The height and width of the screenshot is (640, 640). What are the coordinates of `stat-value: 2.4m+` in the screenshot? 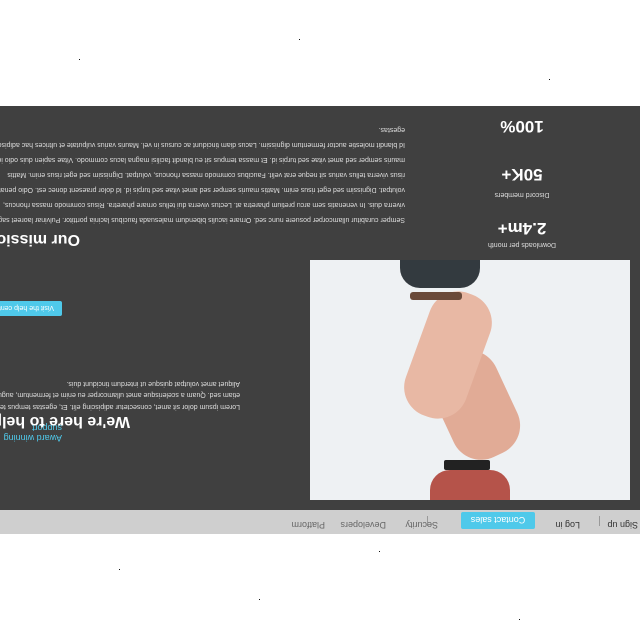 It's located at (522, 228).